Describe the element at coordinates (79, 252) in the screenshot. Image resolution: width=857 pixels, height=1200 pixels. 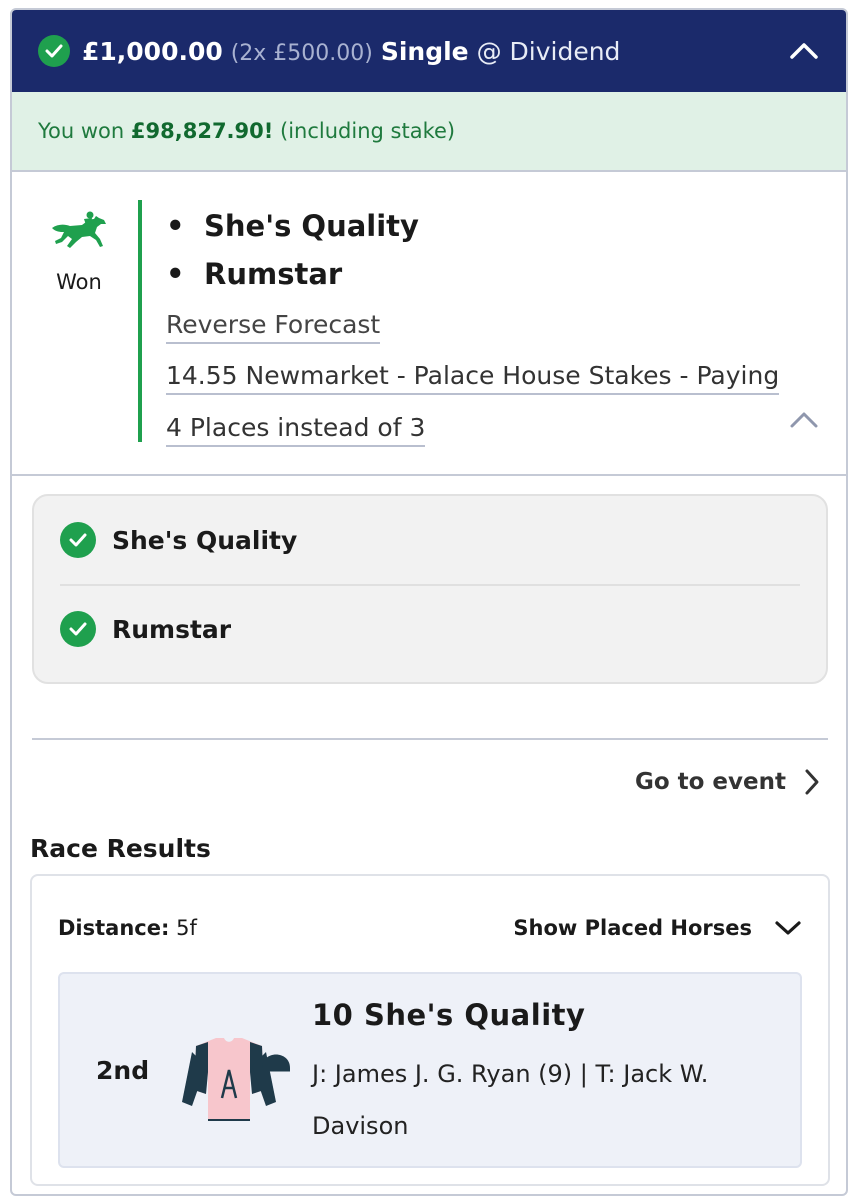
I see `selection-status: Won` at that location.